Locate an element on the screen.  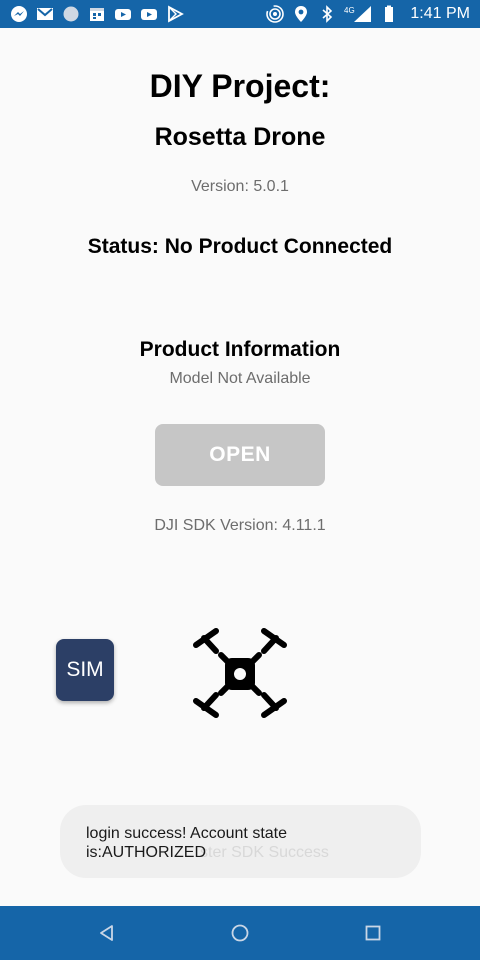
navigation-bar is located at coordinates (240, 933).